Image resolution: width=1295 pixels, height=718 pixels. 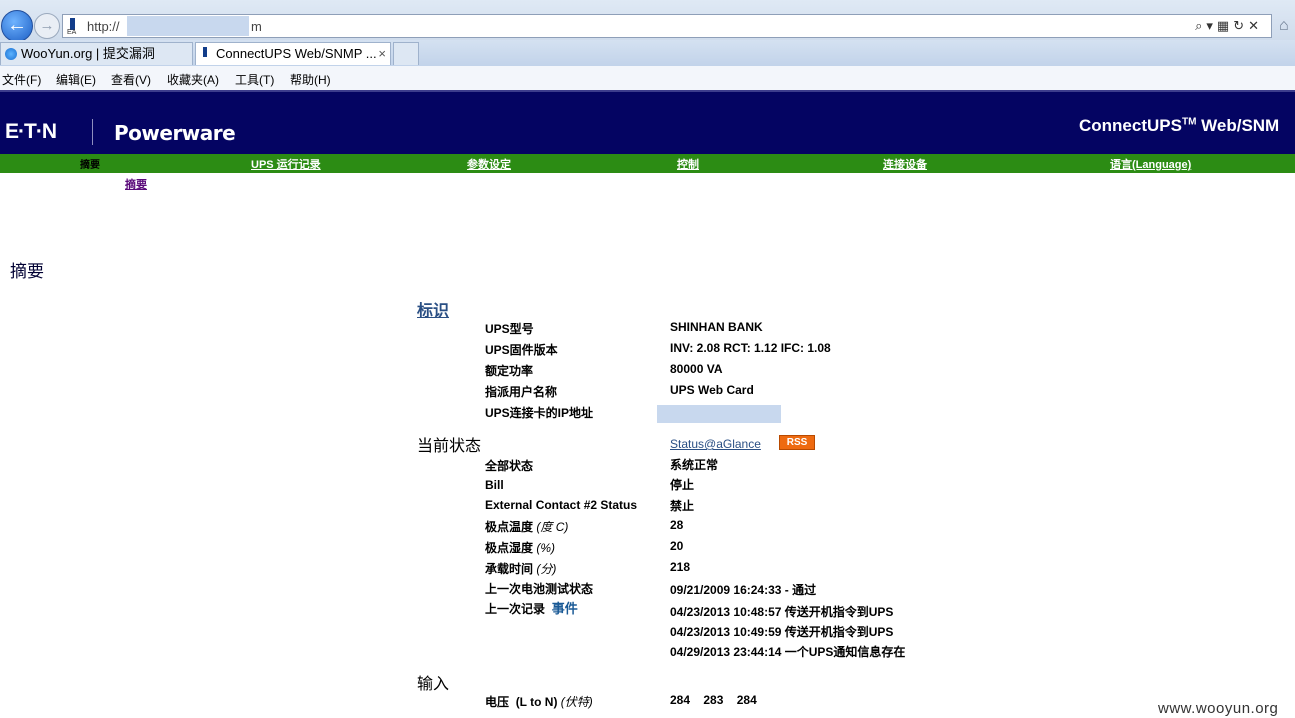 I want to click on status-heading: 当前状态, so click(x=449, y=446).